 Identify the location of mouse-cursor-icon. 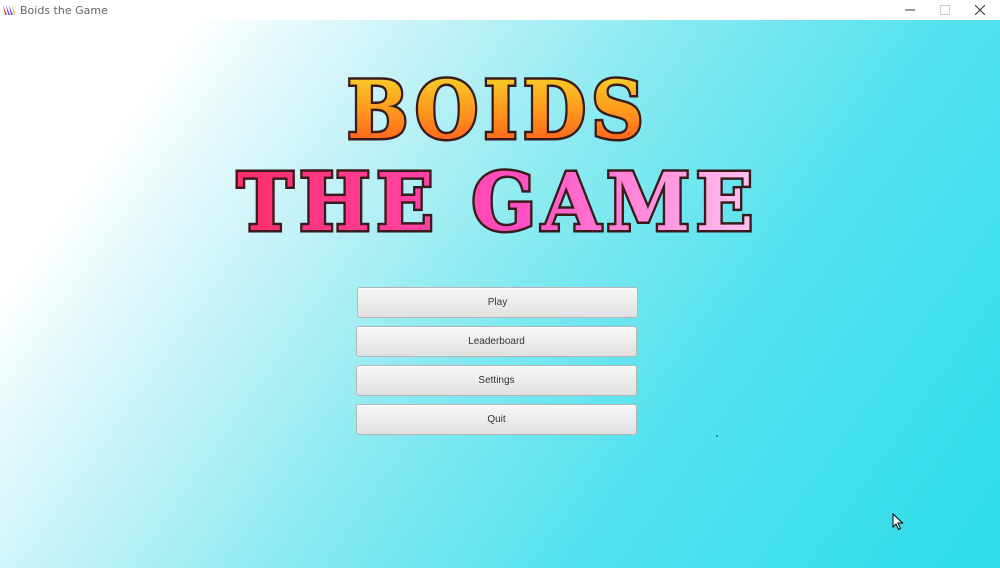
(898, 522).